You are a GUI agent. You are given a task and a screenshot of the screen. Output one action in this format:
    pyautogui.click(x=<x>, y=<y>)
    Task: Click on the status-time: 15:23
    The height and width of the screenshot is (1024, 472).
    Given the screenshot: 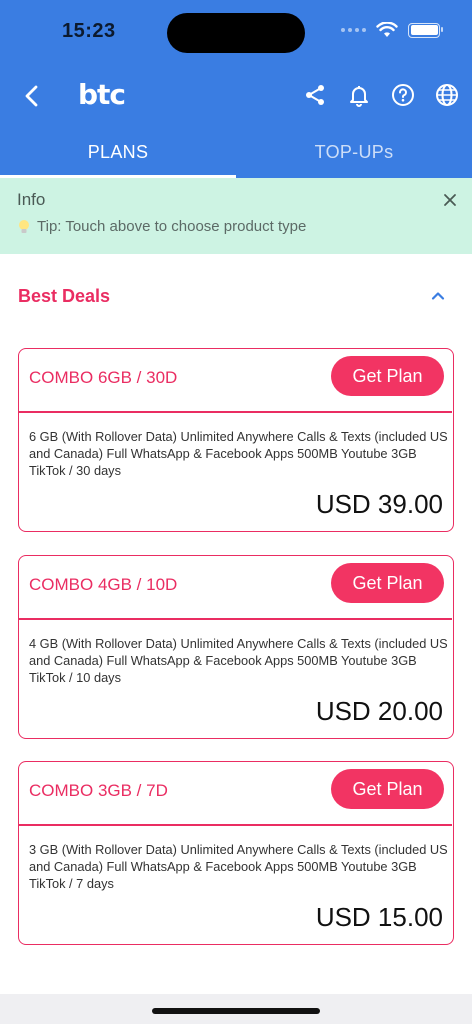 What is the action you would take?
    pyautogui.click(x=89, y=31)
    